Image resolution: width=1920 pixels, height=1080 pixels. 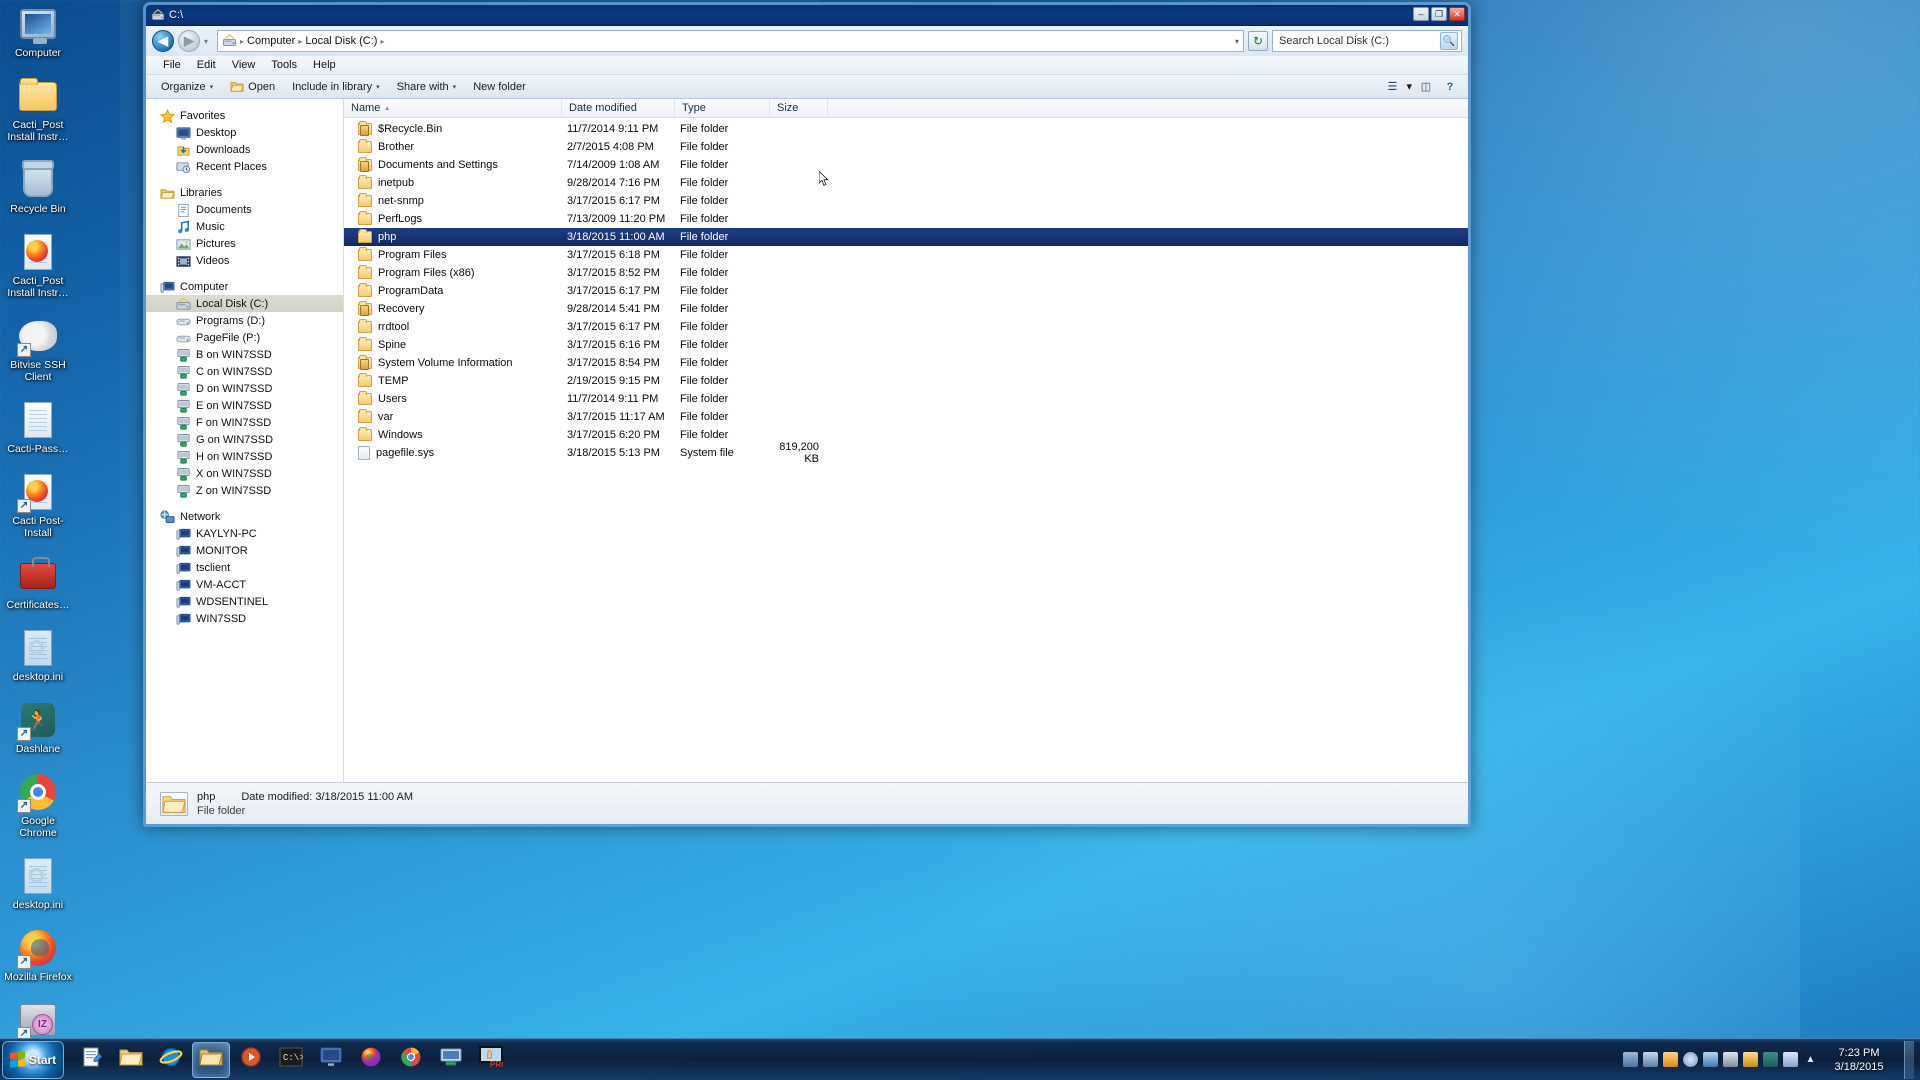 I want to click on breadcrumb: ▸ Computer ▸ Local Disk (C:) ▸ ▾, so click(x=730, y=41).